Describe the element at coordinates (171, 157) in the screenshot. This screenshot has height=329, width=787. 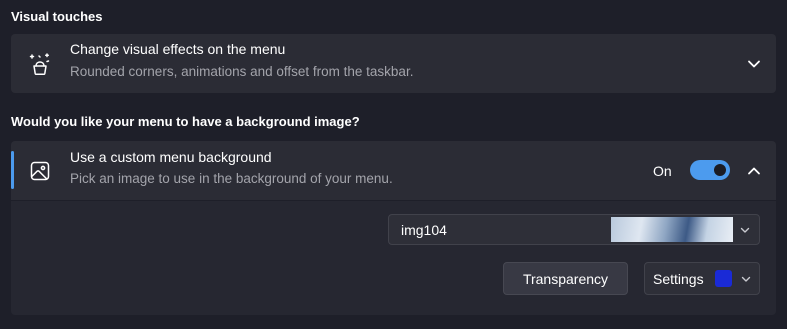
I see `custom-background-title: Use a custom menu background` at that location.